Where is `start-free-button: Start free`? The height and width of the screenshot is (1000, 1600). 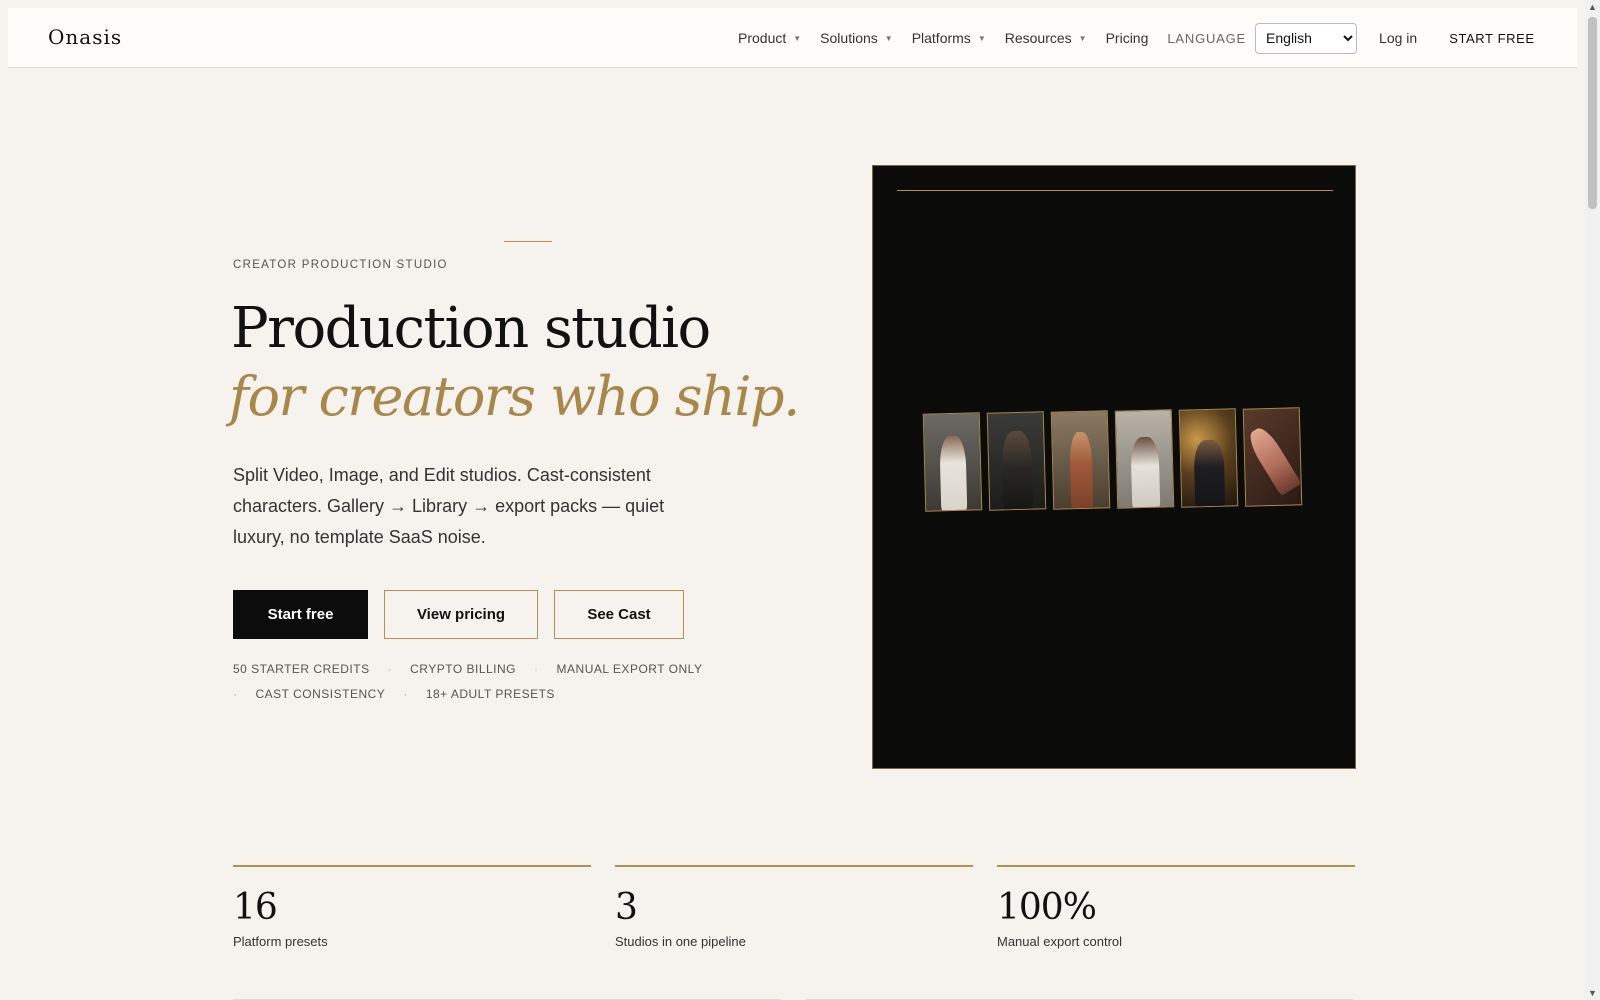 start-free-button: Start free is located at coordinates (300, 614).